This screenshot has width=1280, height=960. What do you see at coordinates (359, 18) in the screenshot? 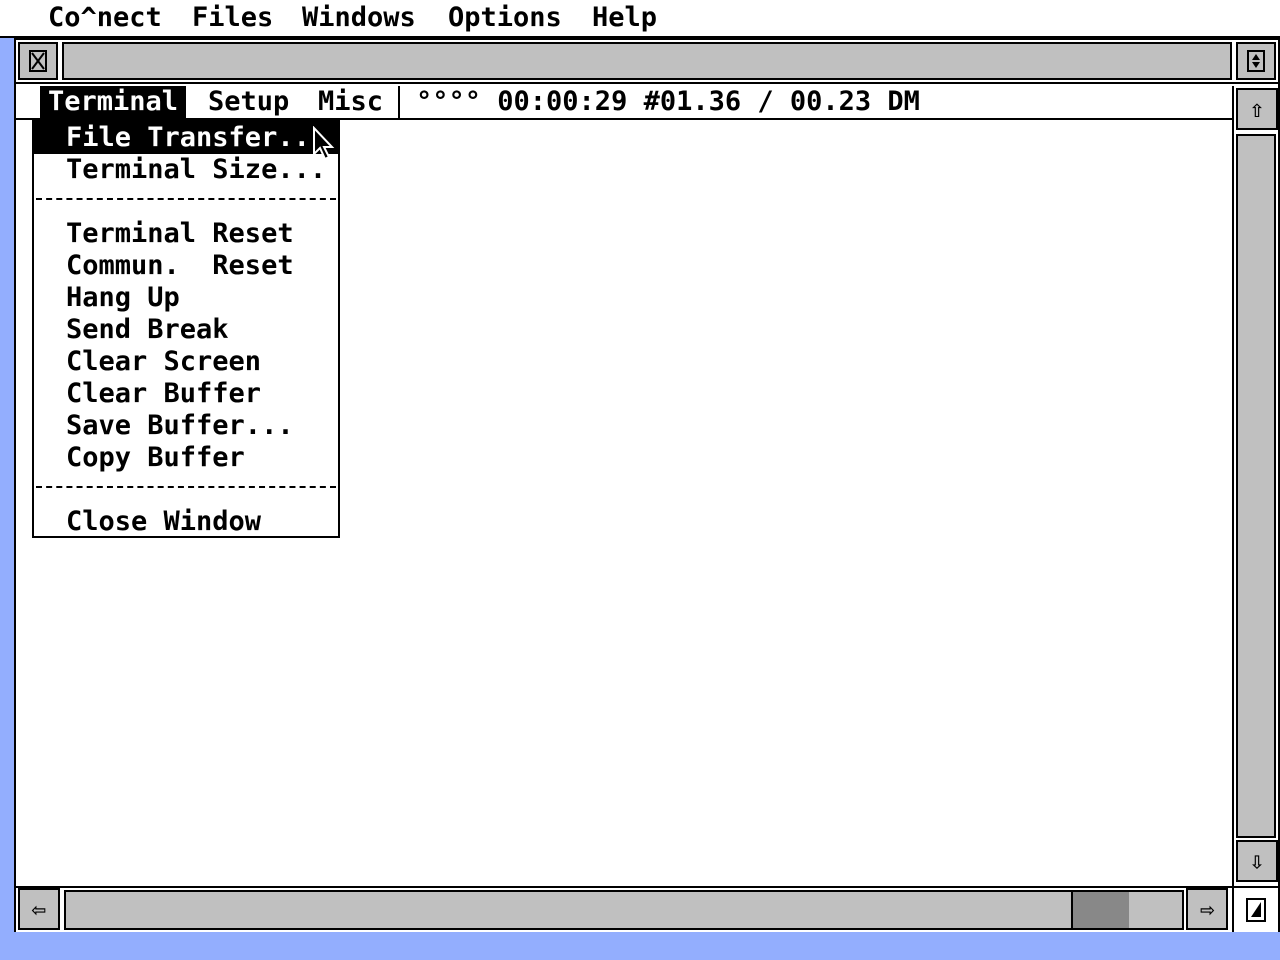
I see `menu-windows: Windows` at bounding box center [359, 18].